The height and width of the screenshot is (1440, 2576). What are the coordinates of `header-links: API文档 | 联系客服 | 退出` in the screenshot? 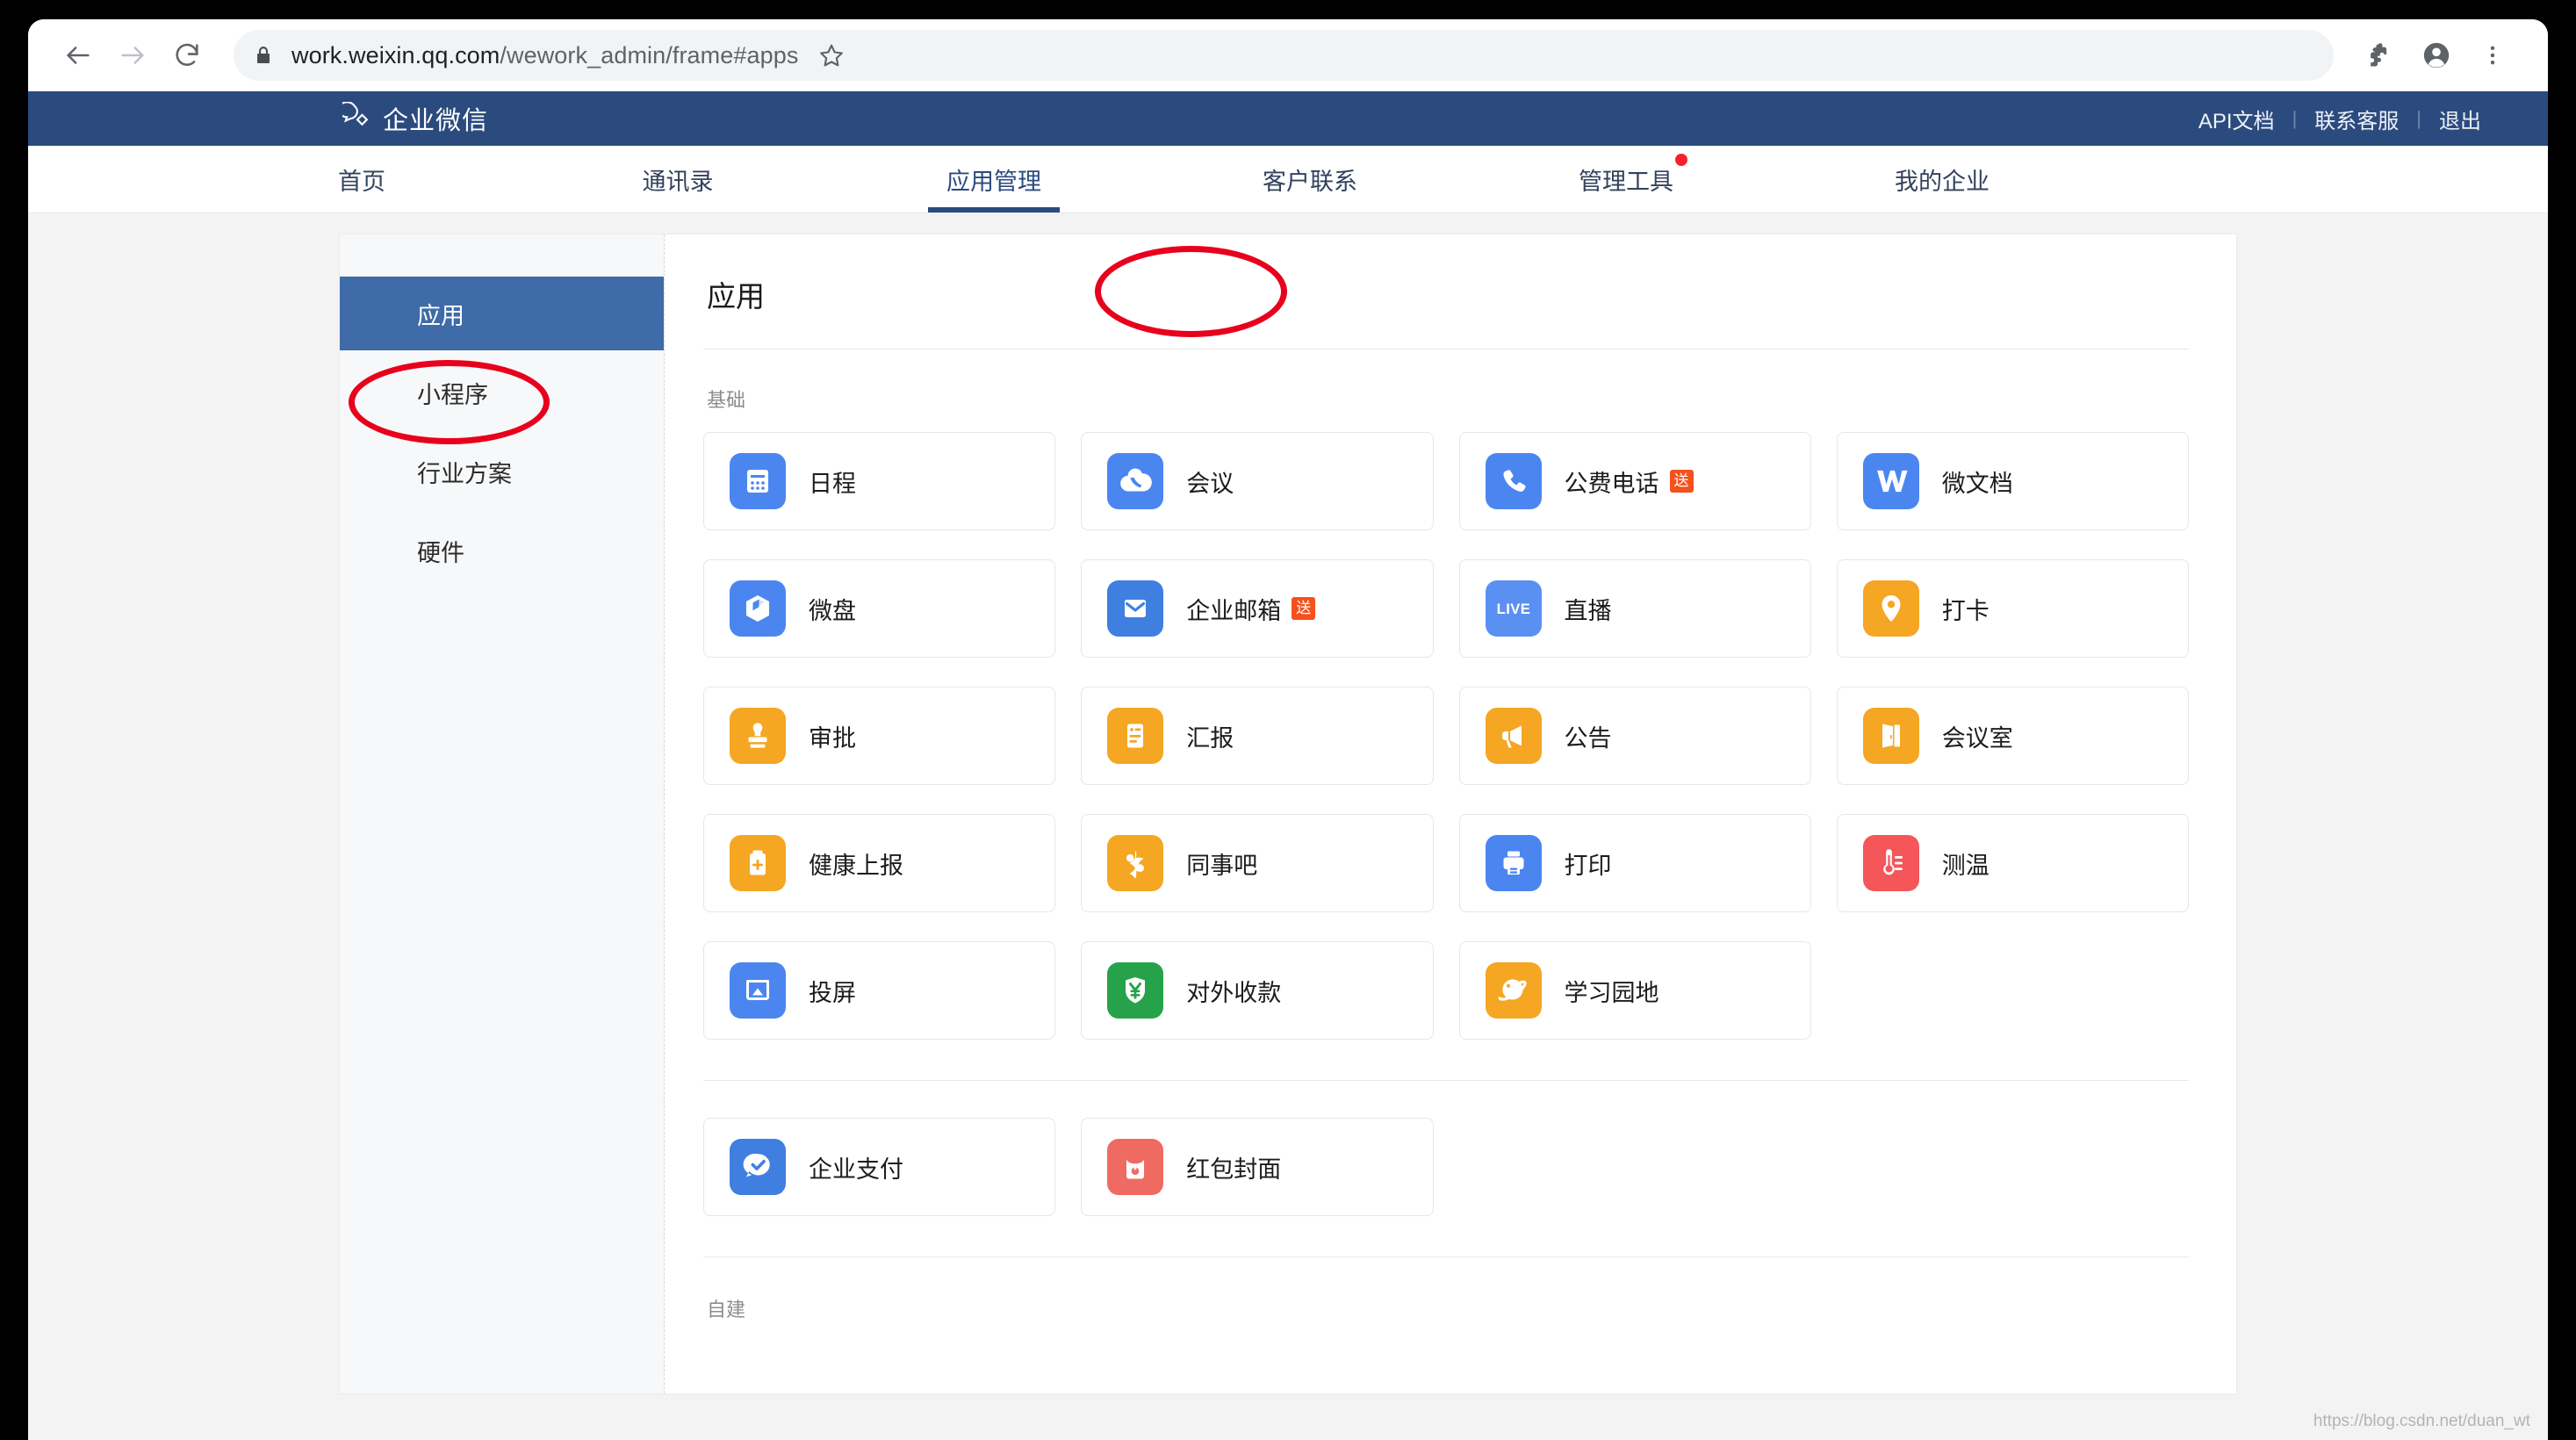 It's located at (2340, 119).